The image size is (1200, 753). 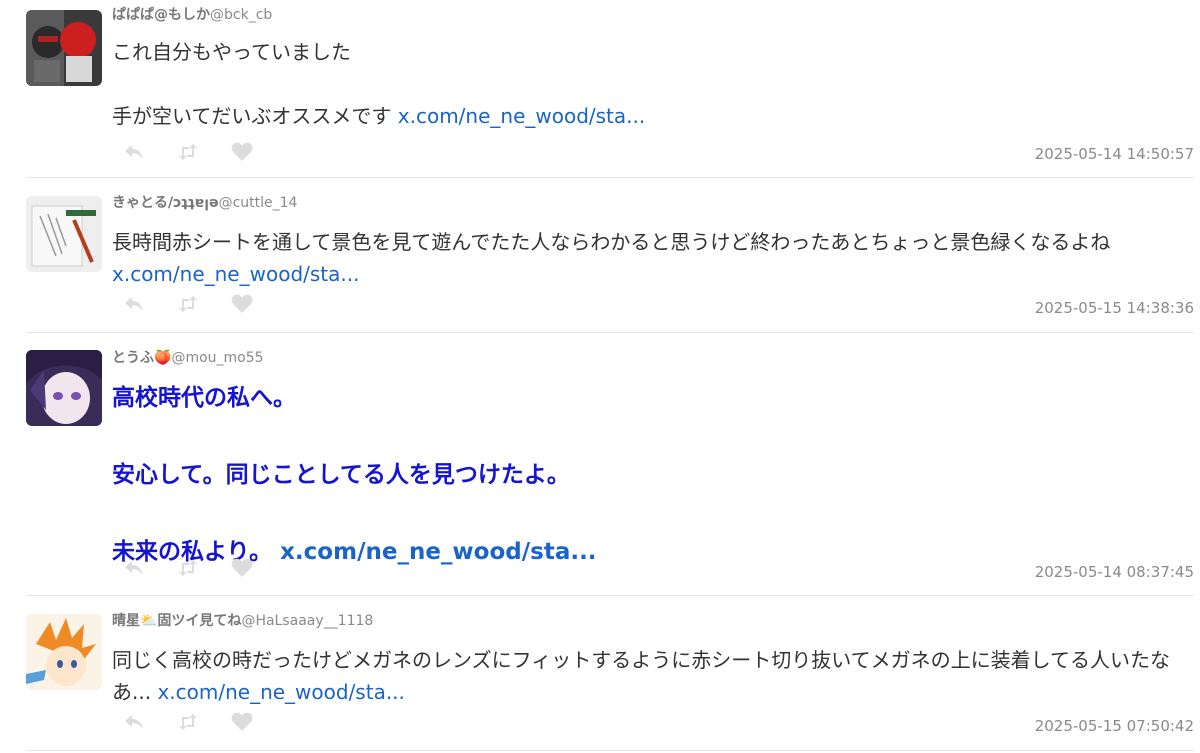 What do you see at coordinates (1114, 308) in the screenshot?
I see `timestamp: 2025-05-15 14:38:36` at bounding box center [1114, 308].